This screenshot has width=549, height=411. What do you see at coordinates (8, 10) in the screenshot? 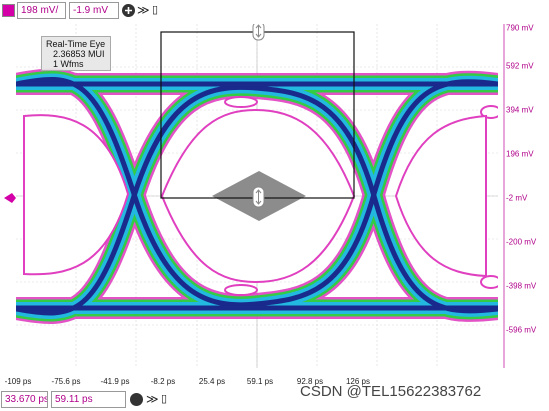
I see `channel-color-swatch` at bounding box center [8, 10].